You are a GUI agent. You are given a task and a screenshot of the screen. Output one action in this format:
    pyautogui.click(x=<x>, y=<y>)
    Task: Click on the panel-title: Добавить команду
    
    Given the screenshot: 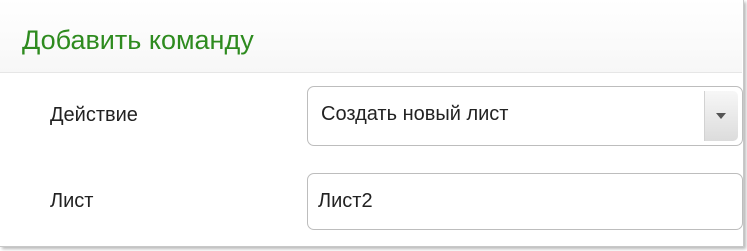 What is the action you would take?
    pyautogui.click(x=138, y=40)
    